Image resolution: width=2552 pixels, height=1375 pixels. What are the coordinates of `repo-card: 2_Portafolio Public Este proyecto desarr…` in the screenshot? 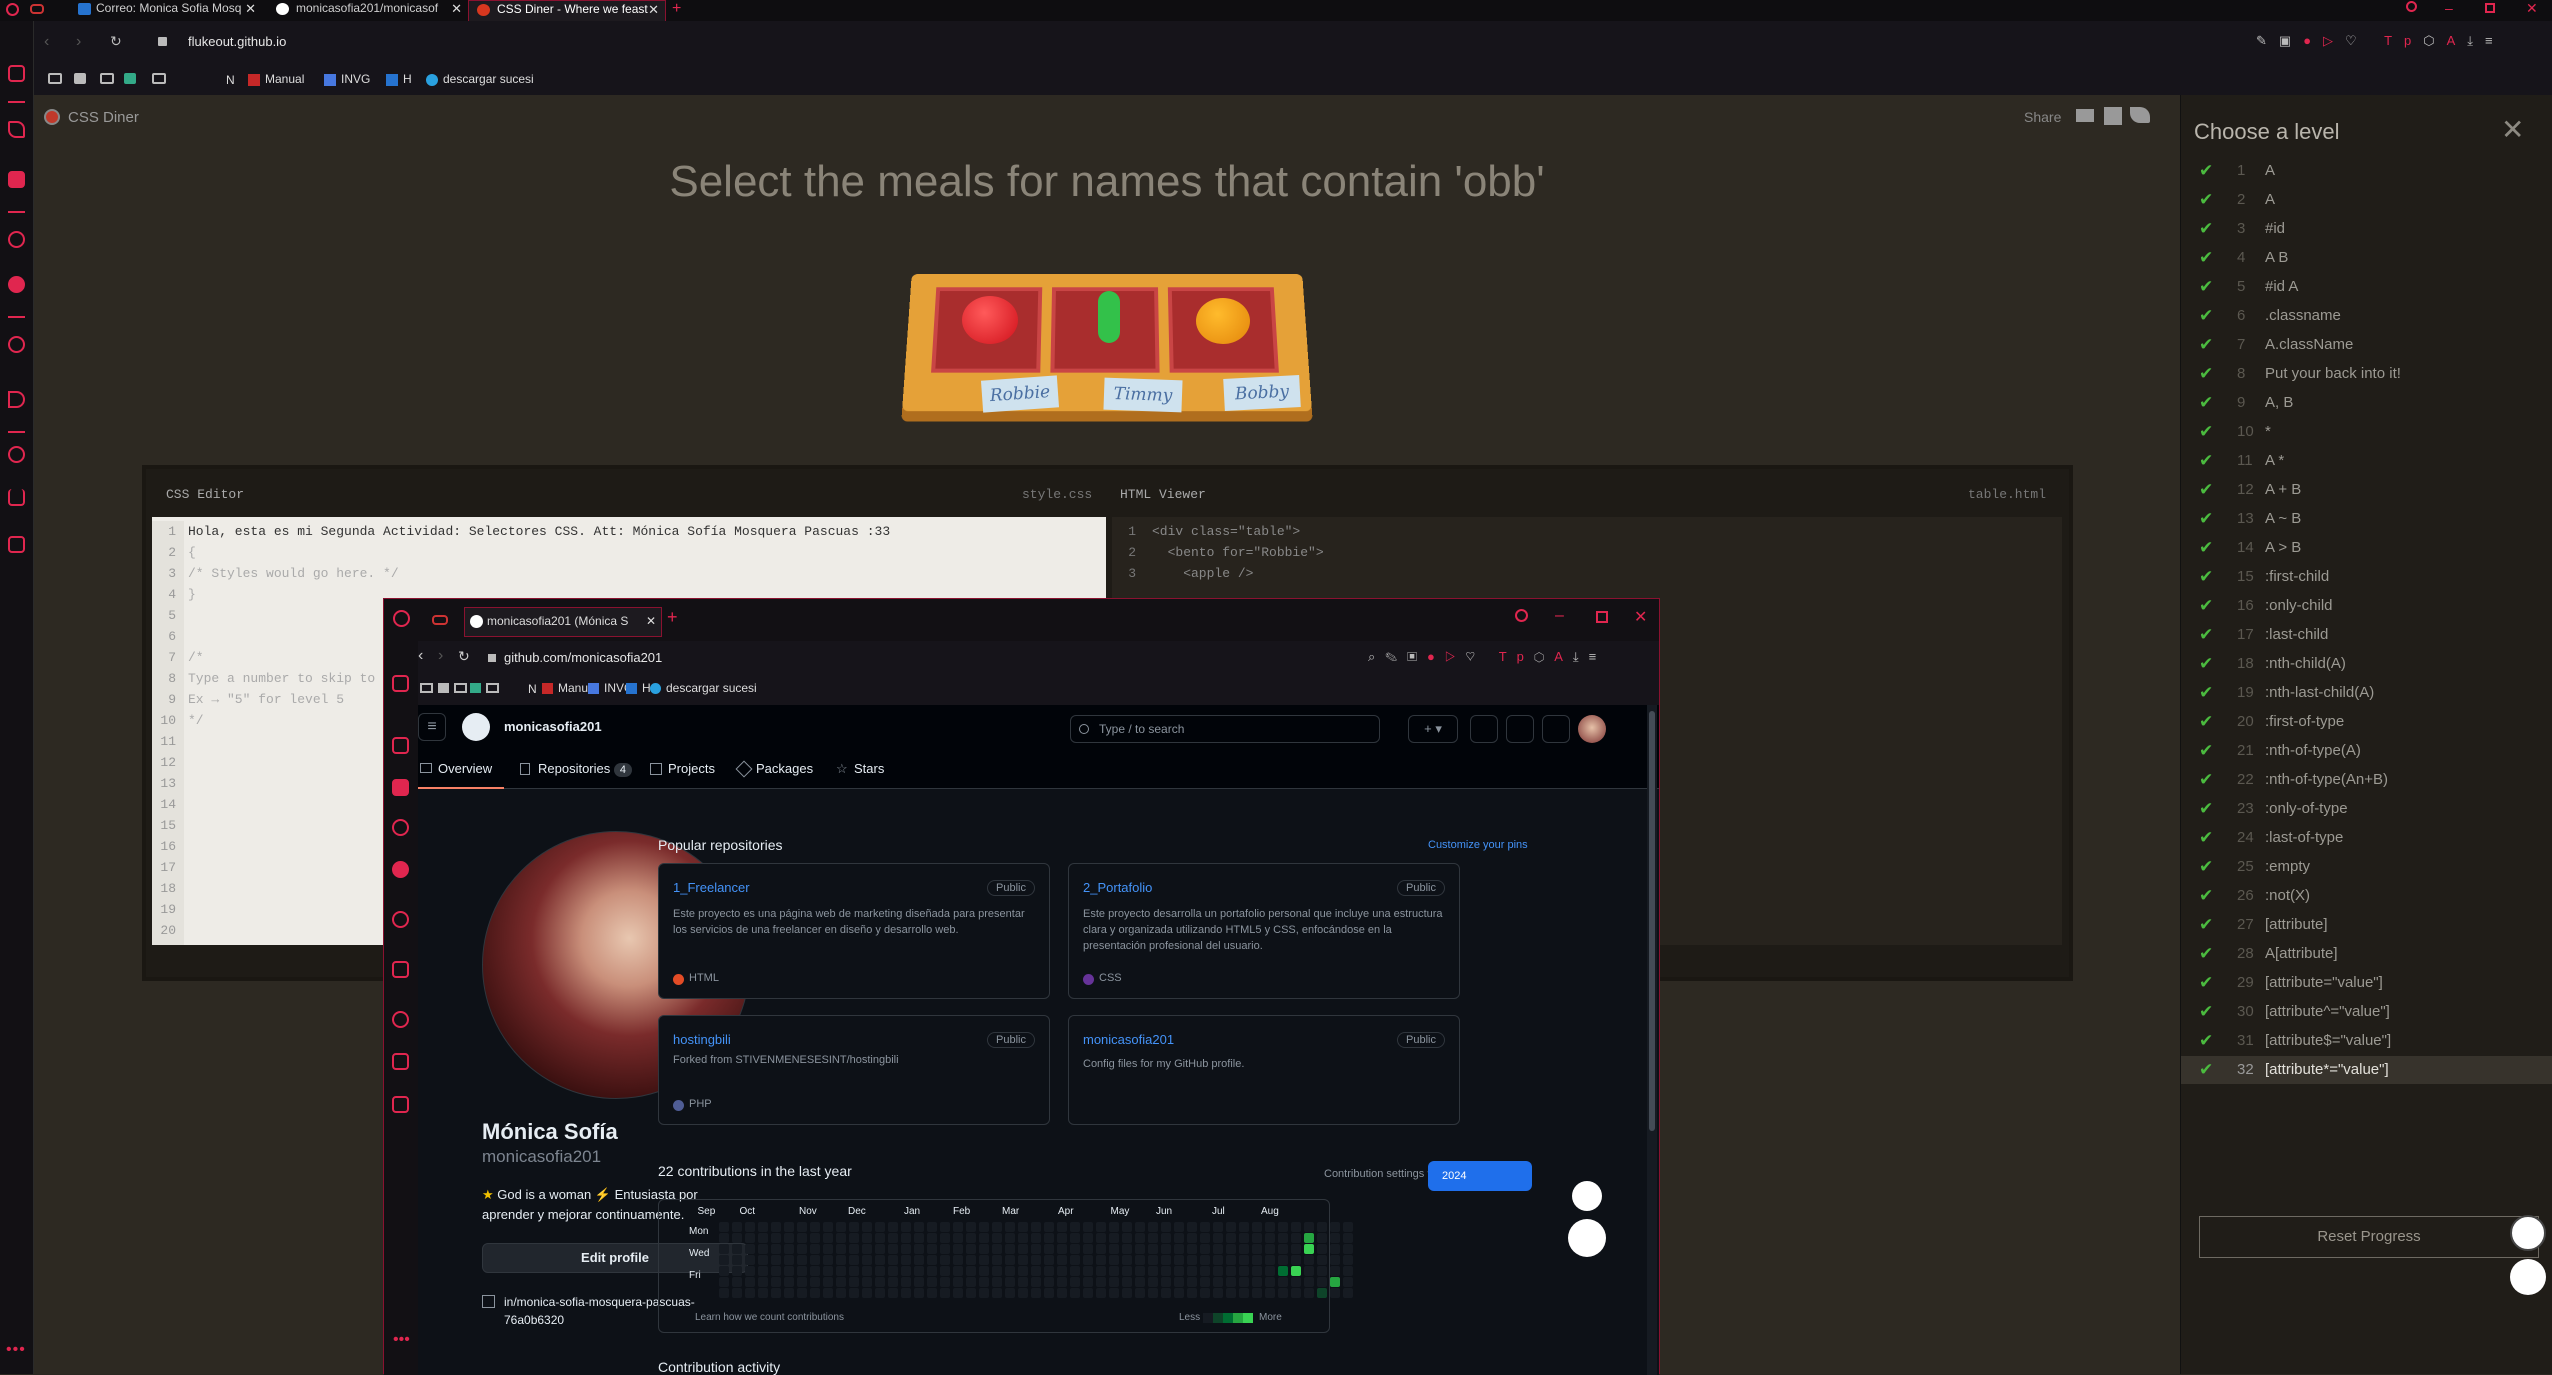 It's located at (1264, 931).